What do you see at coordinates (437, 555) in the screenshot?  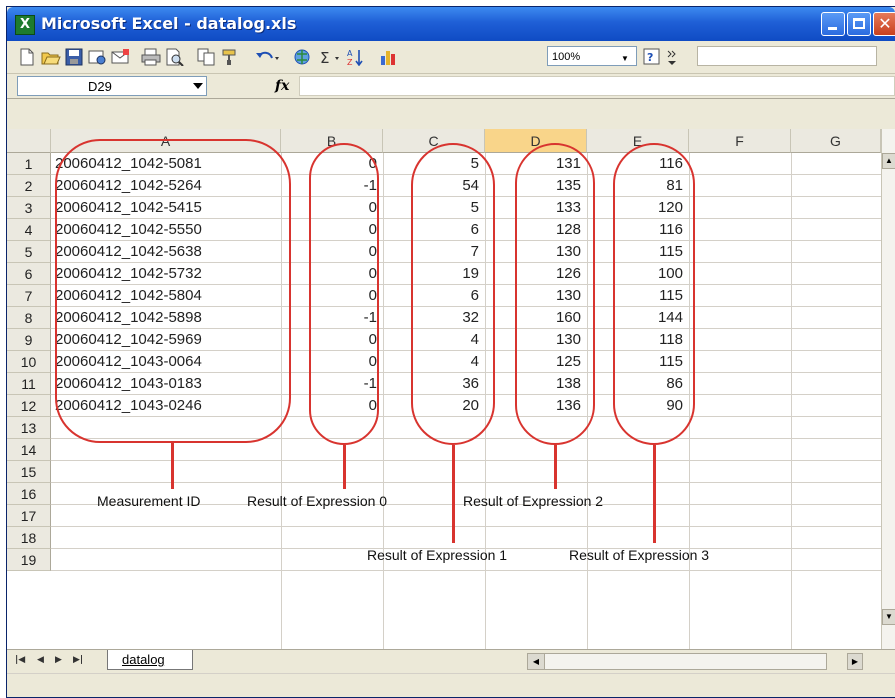 I see `annotation-expression-1: Result of Expression 1` at bounding box center [437, 555].